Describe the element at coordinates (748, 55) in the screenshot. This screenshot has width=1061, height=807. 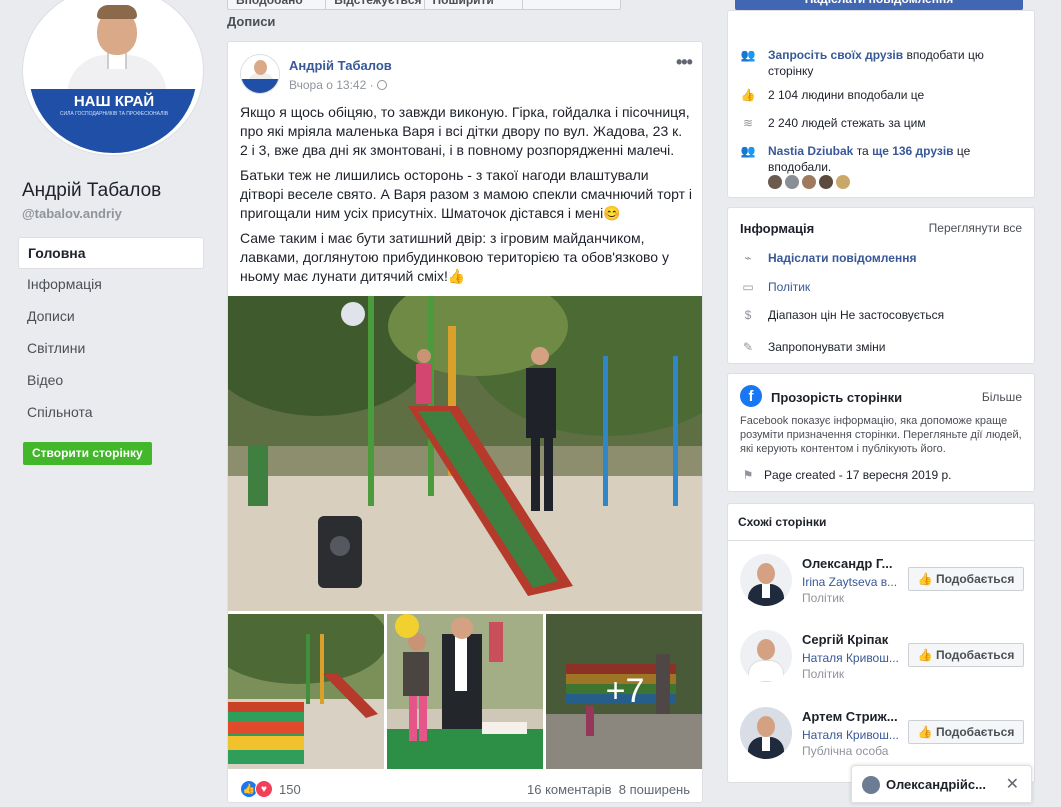
I see `invite-friends-icon: 👥` at that location.